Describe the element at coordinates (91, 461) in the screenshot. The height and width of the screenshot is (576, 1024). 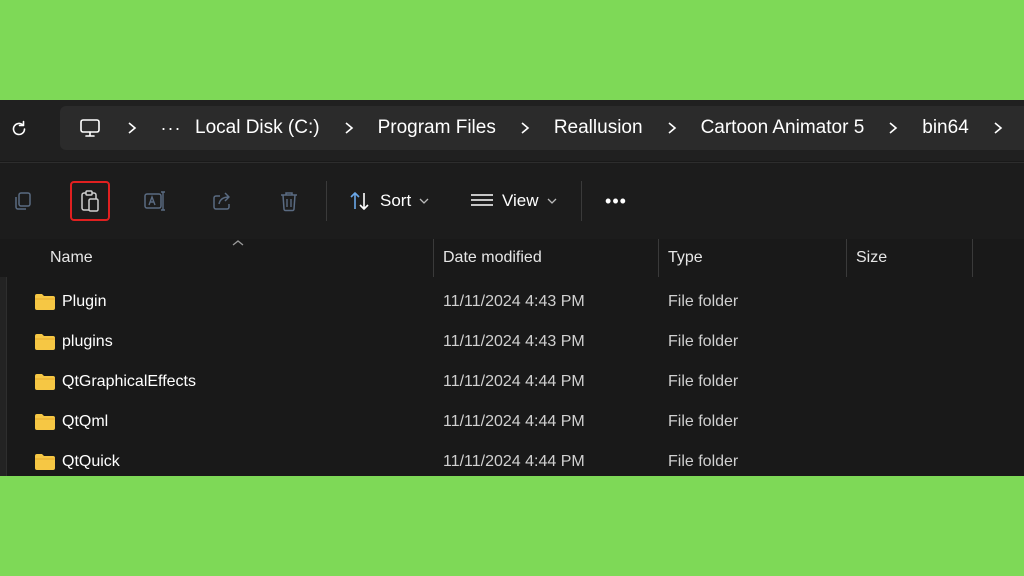
I see `file-name: QtQuick` at that location.